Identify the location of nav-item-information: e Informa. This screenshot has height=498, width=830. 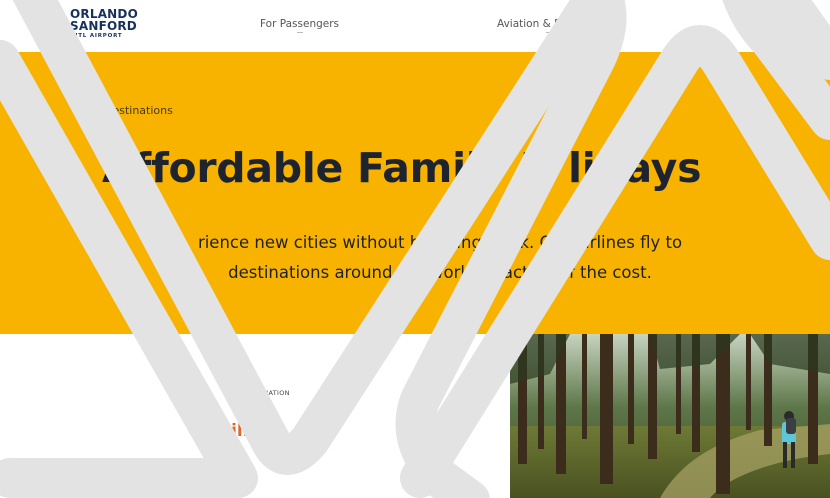
(801, 25).